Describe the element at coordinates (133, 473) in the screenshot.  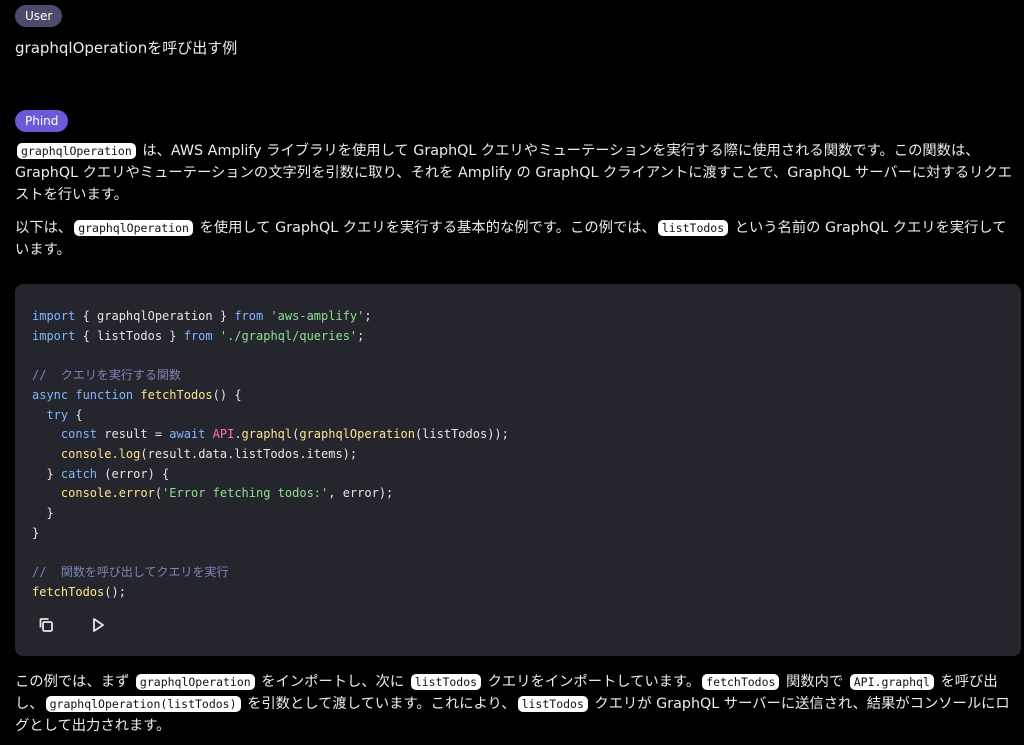
I see `code-token: (error) {` at that location.